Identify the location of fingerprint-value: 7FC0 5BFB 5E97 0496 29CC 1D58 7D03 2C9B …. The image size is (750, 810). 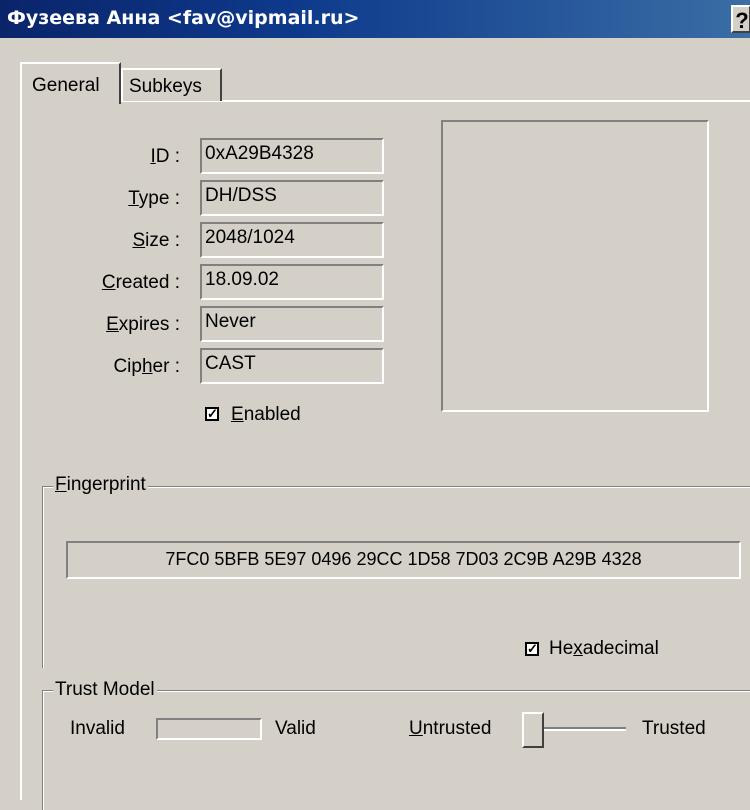
(403, 559).